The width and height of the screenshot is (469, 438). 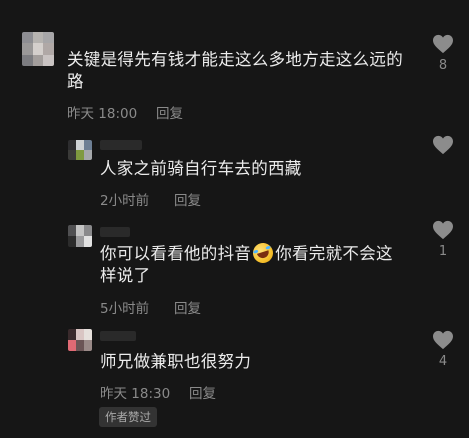 What do you see at coordinates (135, 394) in the screenshot?
I see `comment-time: 昨天 18:30` at bounding box center [135, 394].